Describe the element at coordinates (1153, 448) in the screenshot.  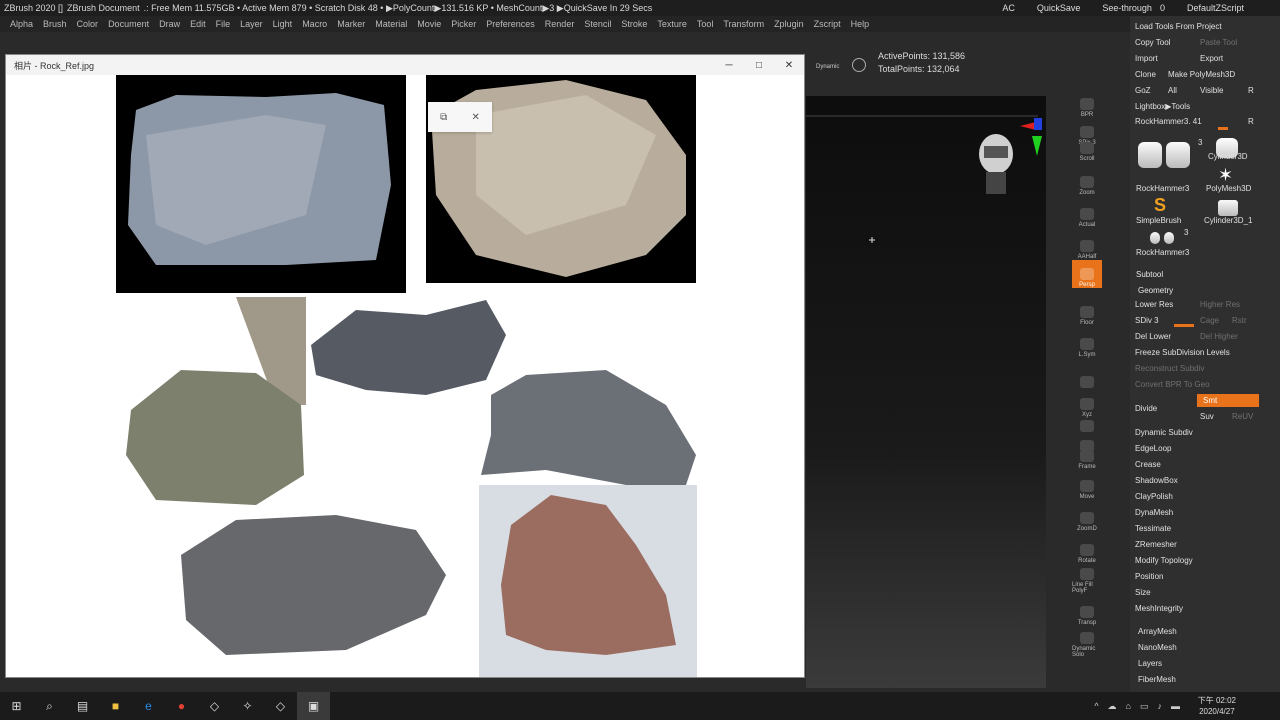
I see `geometry-item: EdgeLoop` at that location.